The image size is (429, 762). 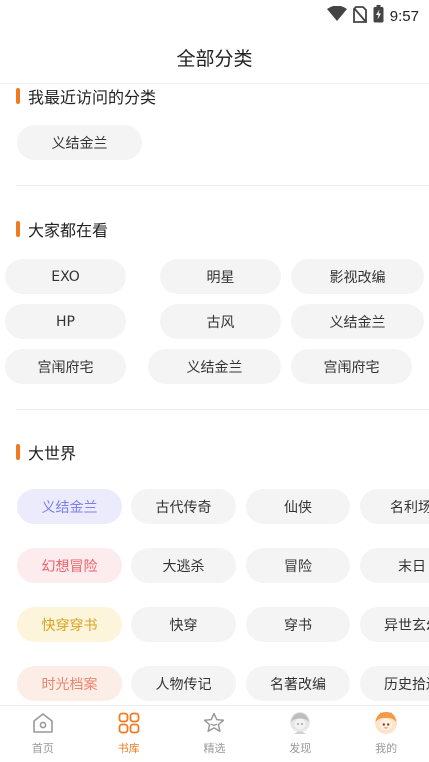 What do you see at coordinates (183, 624) in the screenshot?
I see `world-chip: 快穿` at bounding box center [183, 624].